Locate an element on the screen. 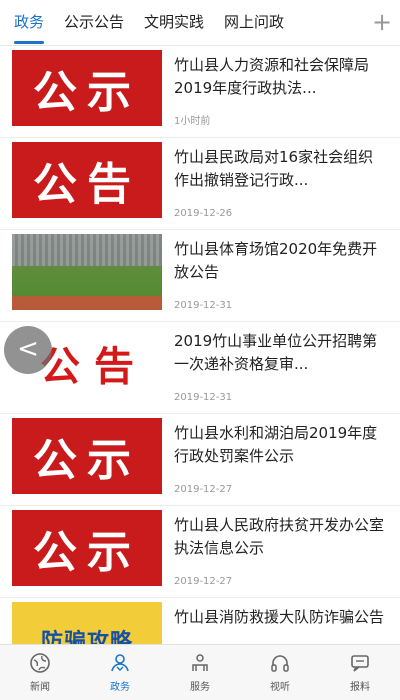 Image resolution: width=400 pixels, height=700 pixels. thumbnail-text: 公 告 is located at coordinates (87, 366).